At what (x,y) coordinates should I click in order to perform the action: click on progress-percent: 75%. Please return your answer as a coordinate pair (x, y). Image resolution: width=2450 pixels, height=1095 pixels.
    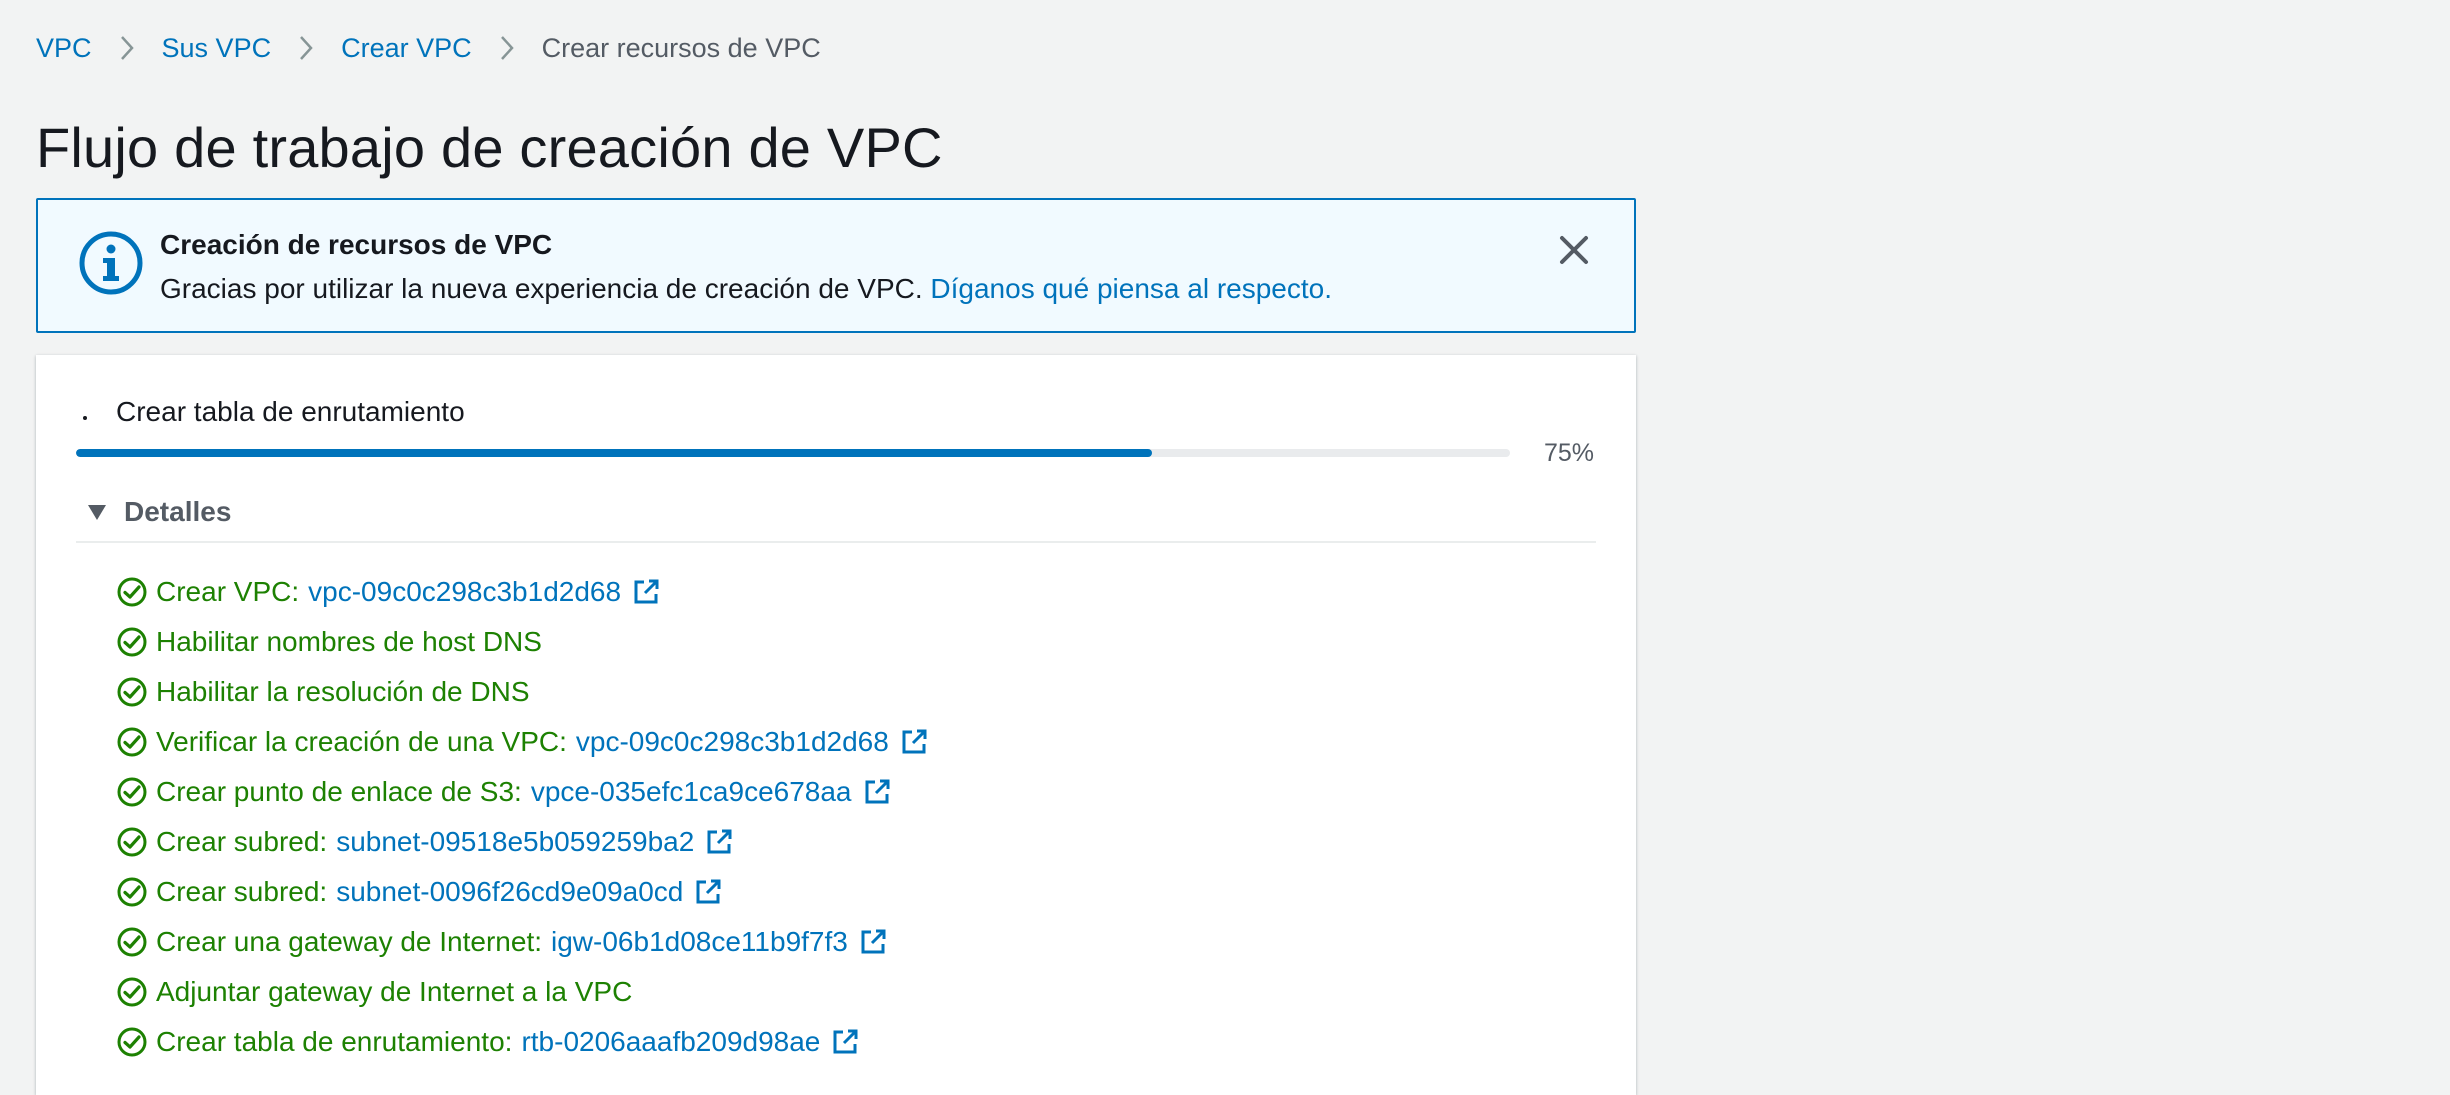
    Looking at the image, I should click on (1569, 453).